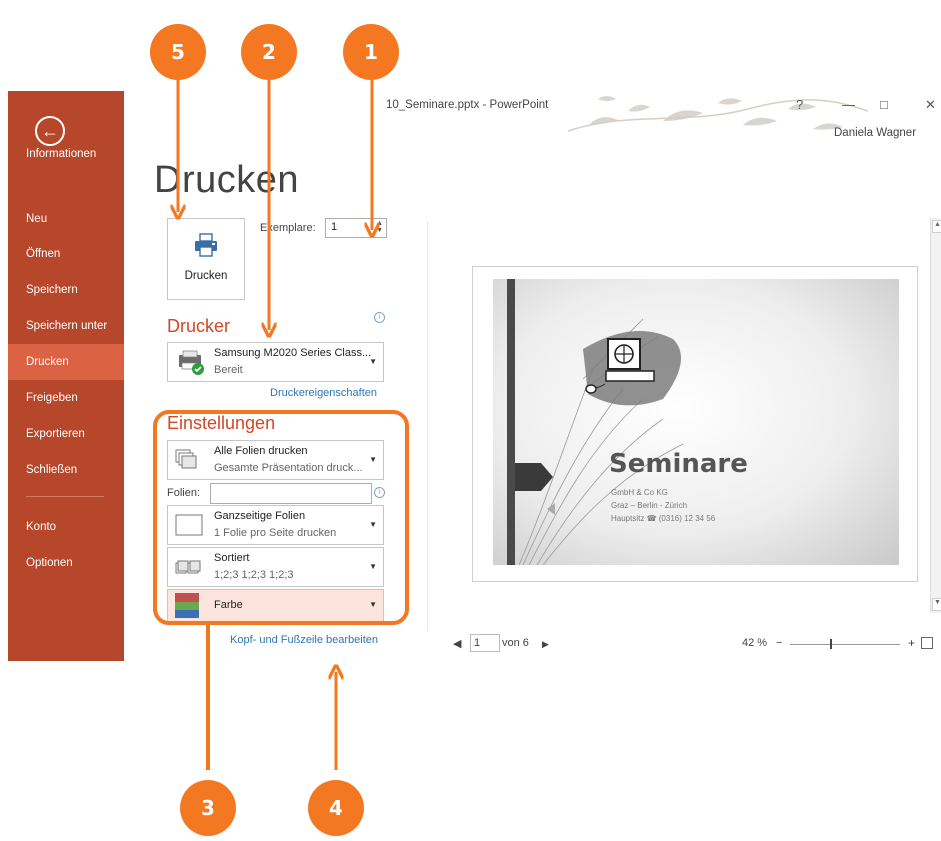  I want to click on nav-item-informationen: Informationen, so click(66, 154).